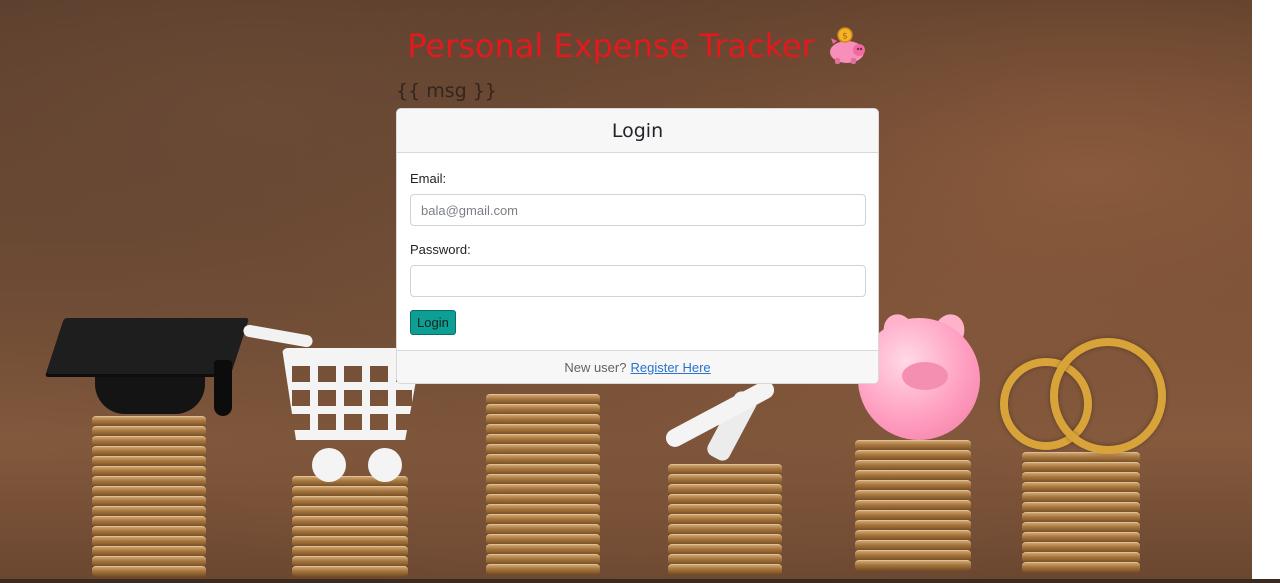 The width and height of the screenshot is (1280, 583). Describe the element at coordinates (428, 178) in the screenshot. I see `email-label: Email:` at that location.